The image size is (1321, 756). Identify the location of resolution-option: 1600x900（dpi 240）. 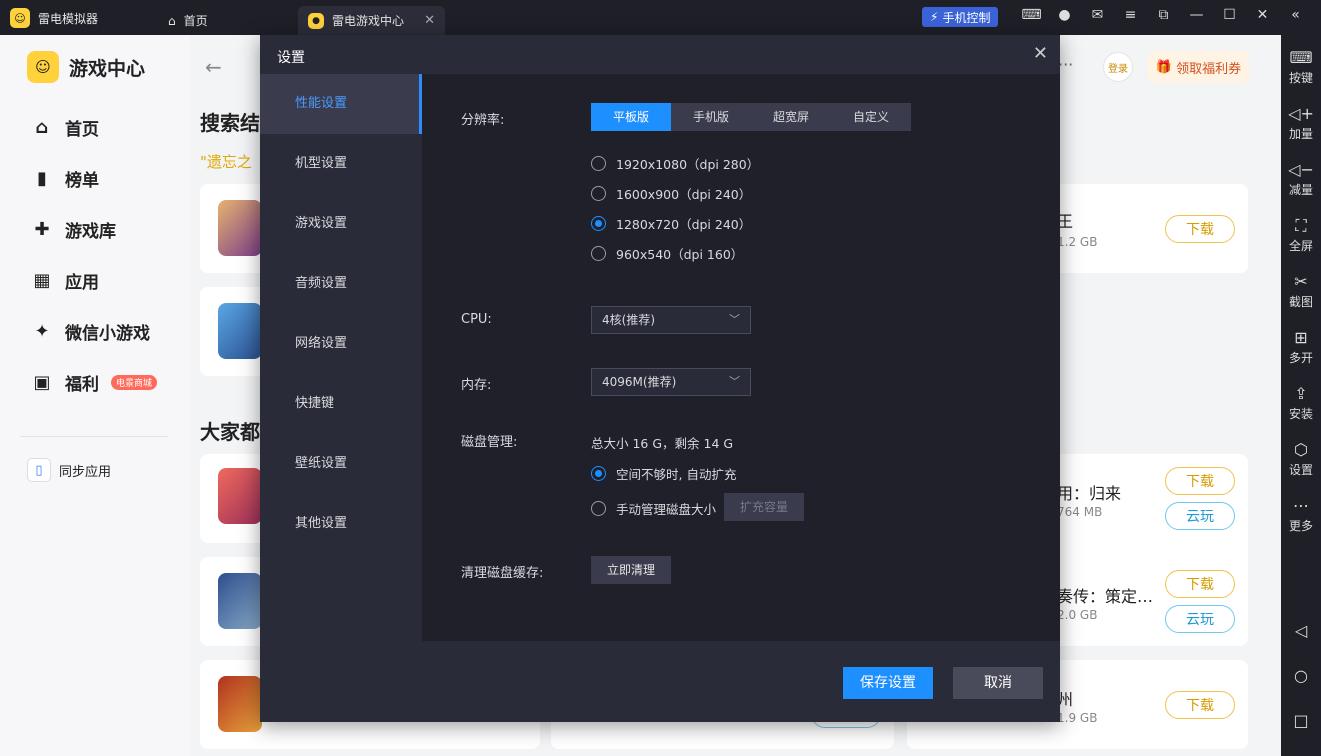
(671, 193).